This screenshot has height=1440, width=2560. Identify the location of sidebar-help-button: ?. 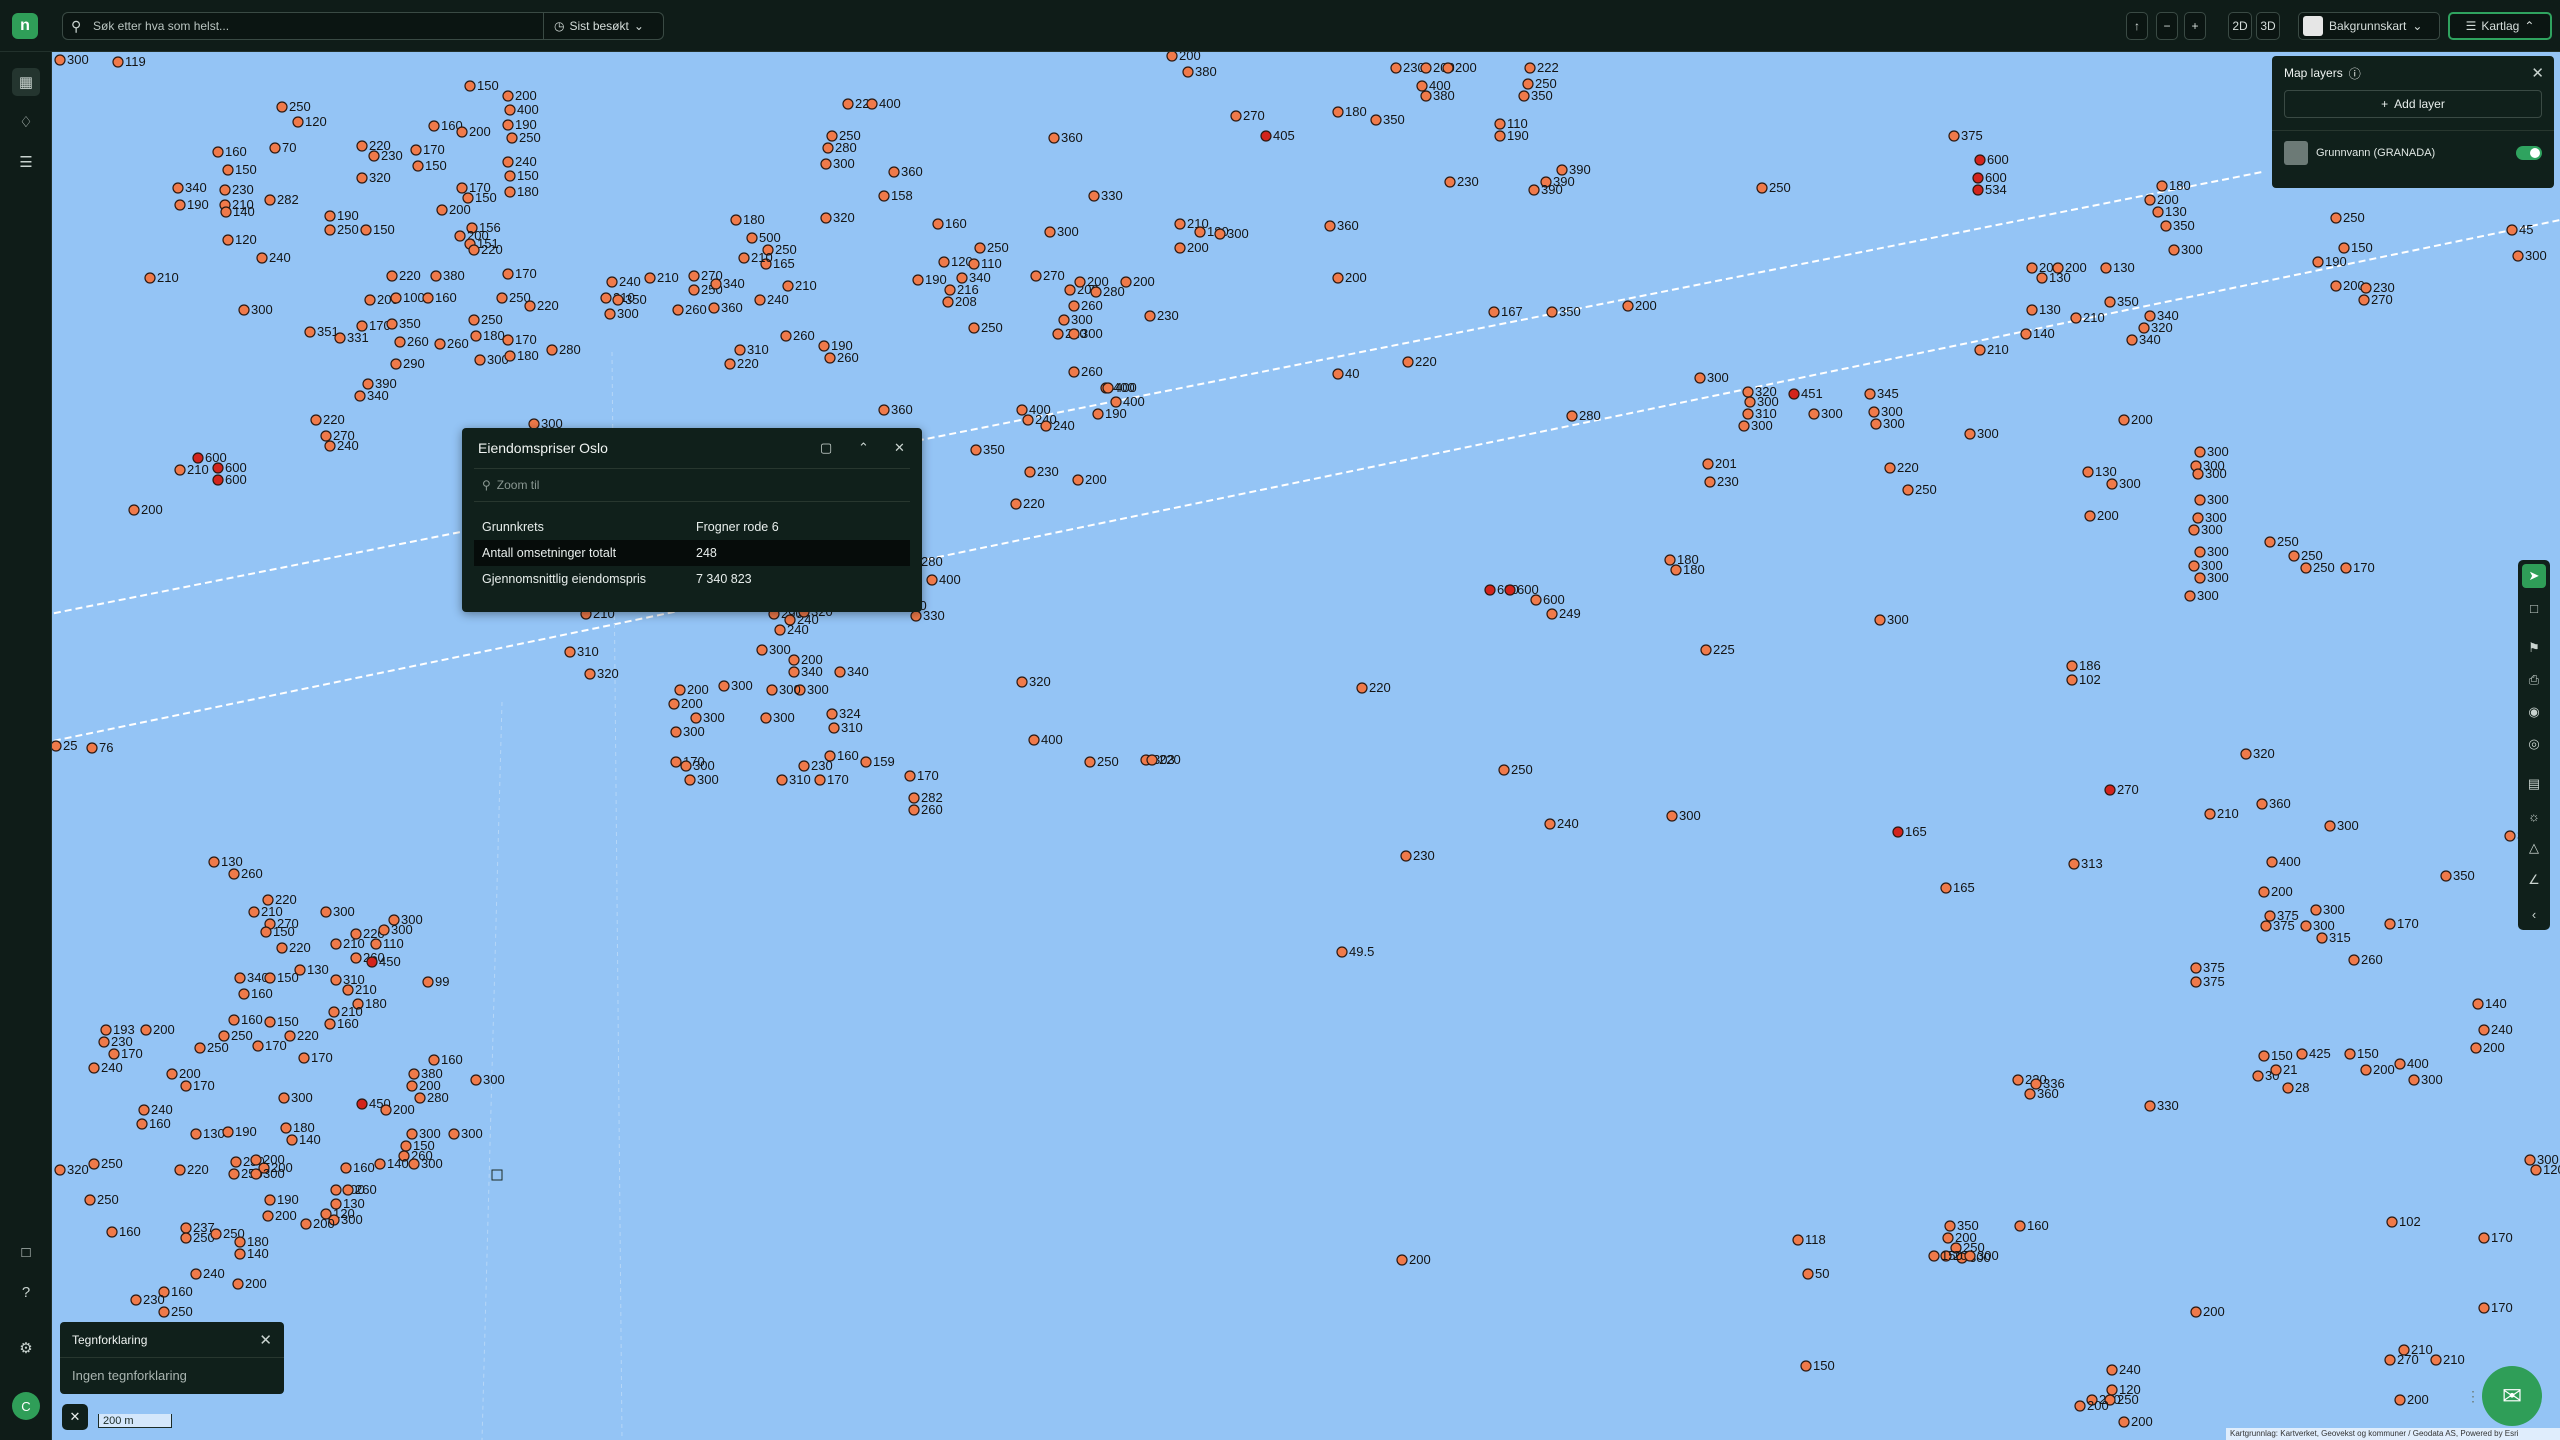
(26, 1292).